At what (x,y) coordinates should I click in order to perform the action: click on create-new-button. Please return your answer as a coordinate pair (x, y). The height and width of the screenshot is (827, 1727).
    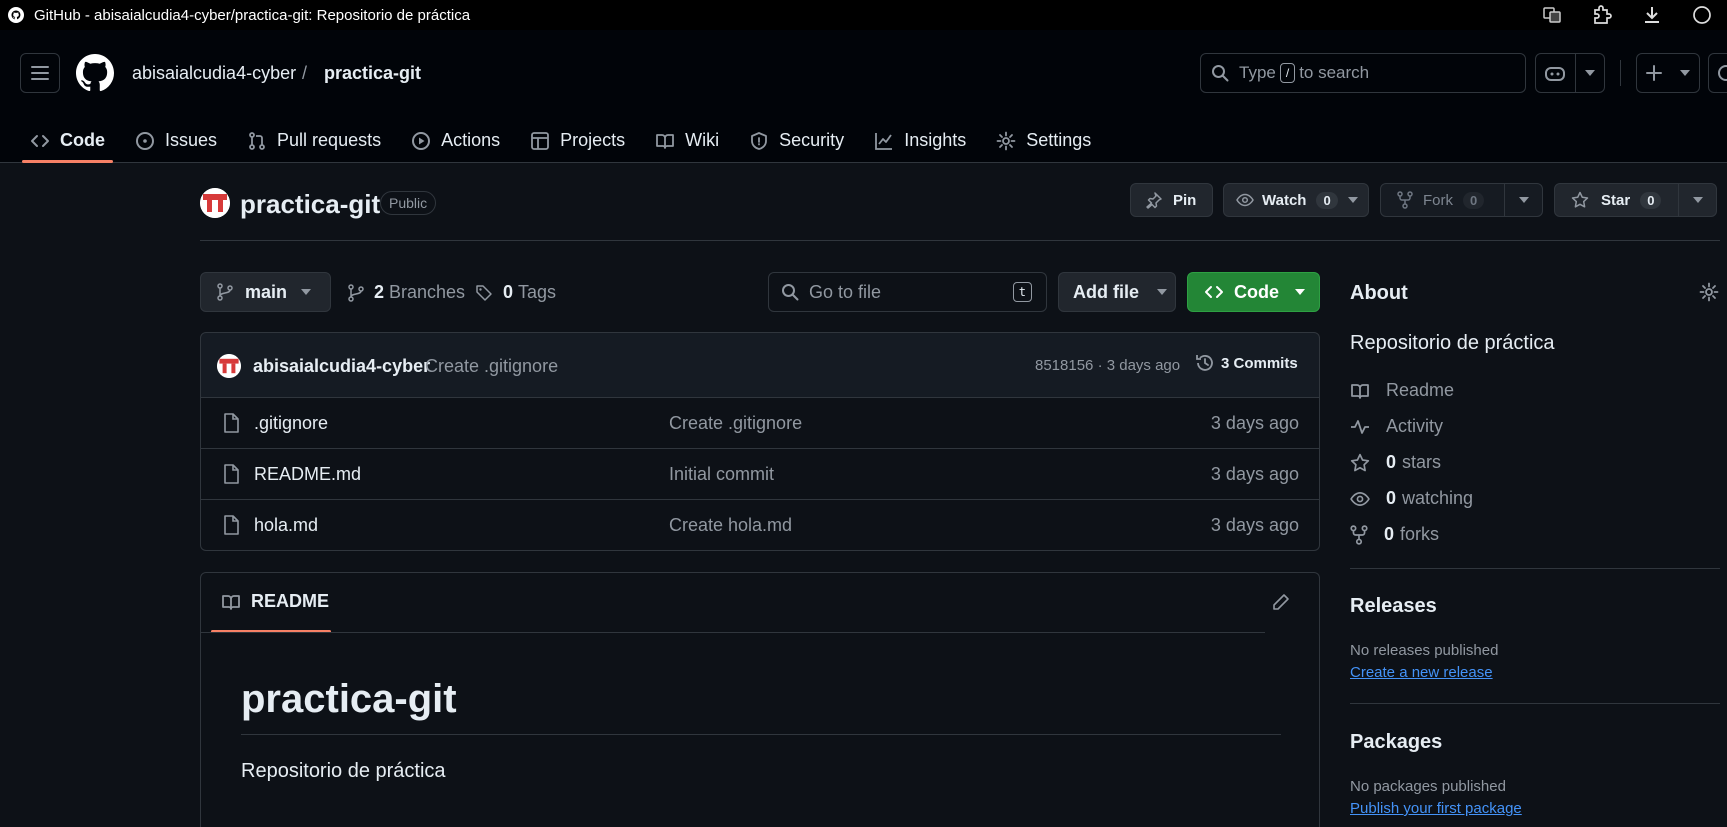
    Looking at the image, I should click on (1668, 73).